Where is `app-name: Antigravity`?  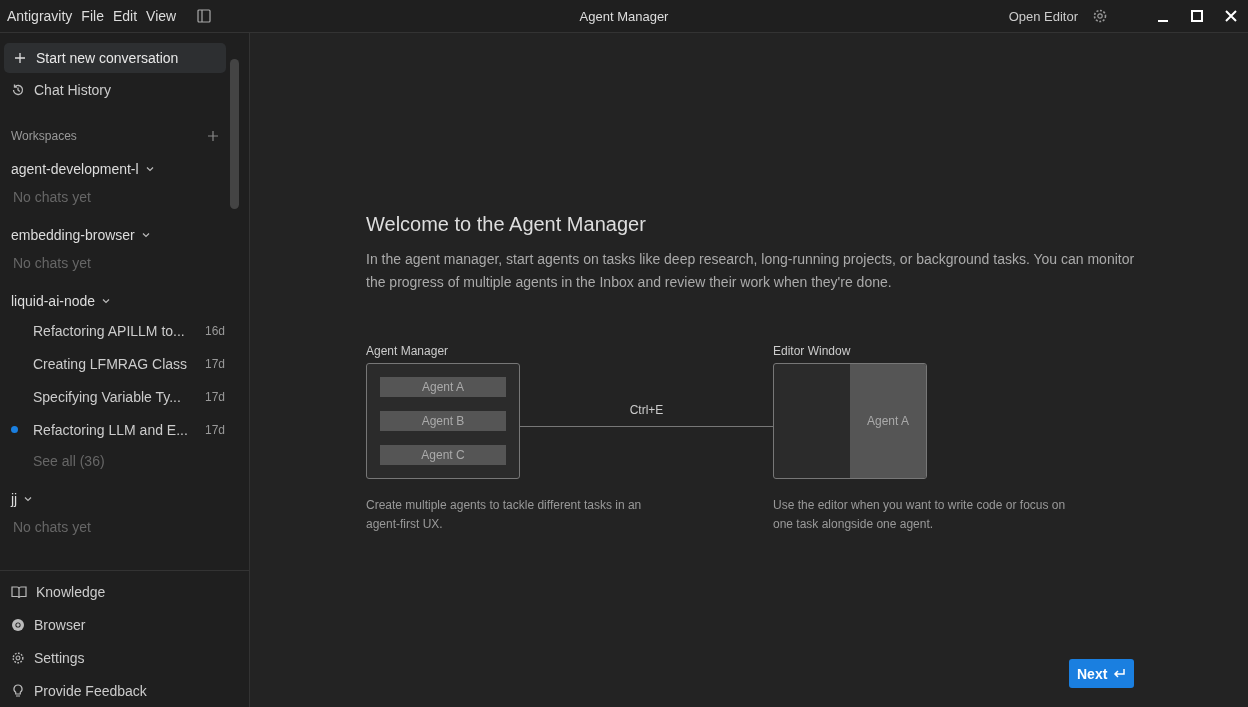
app-name: Antigravity is located at coordinates (40, 16).